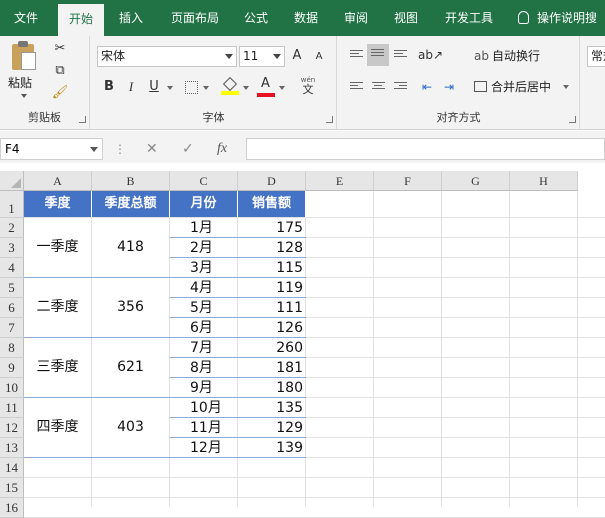  Describe the element at coordinates (213, 328) in the screenshot. I see `month-cell: 6月` at that location.